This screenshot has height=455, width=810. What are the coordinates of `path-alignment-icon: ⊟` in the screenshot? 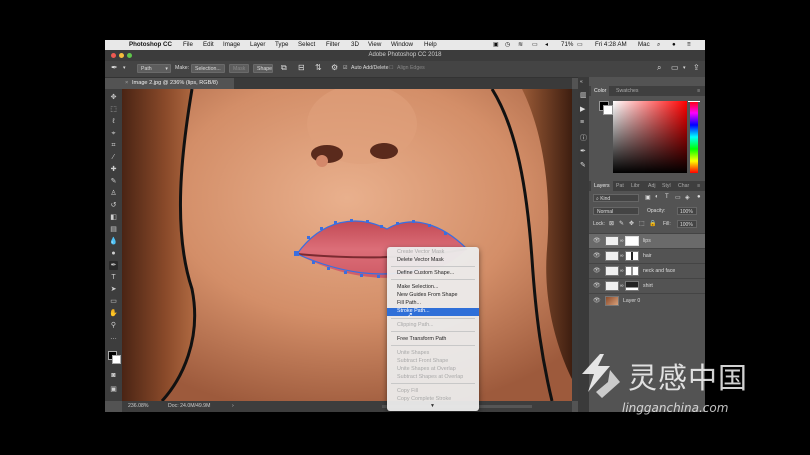 It's located at (301, 67).